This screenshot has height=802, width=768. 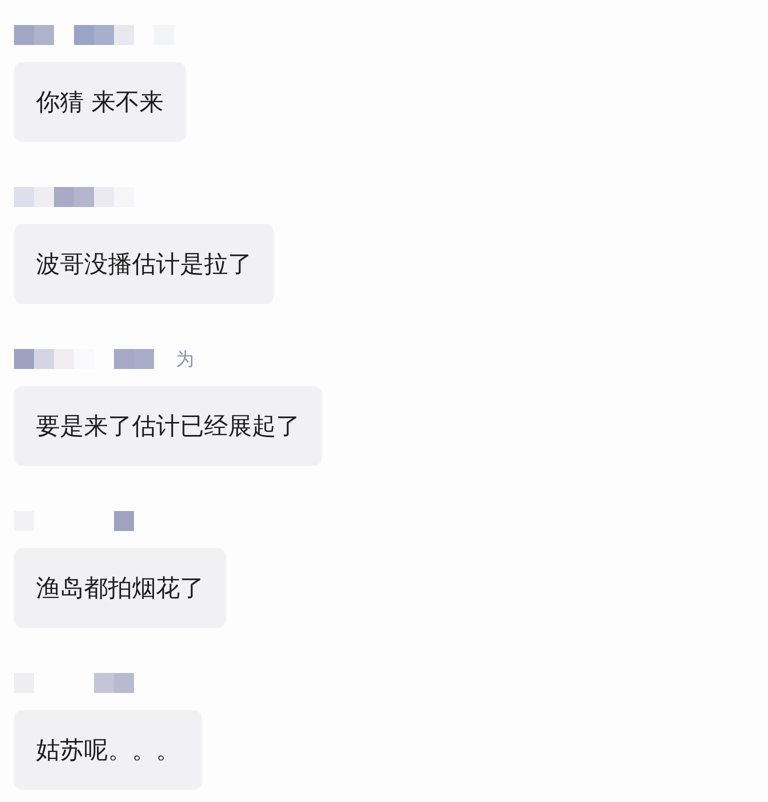 What do you see at coordinates (100, 102) in the screenshot?
I see `message-bubble: 你猜 来不来` at bounding box center [100, 102].